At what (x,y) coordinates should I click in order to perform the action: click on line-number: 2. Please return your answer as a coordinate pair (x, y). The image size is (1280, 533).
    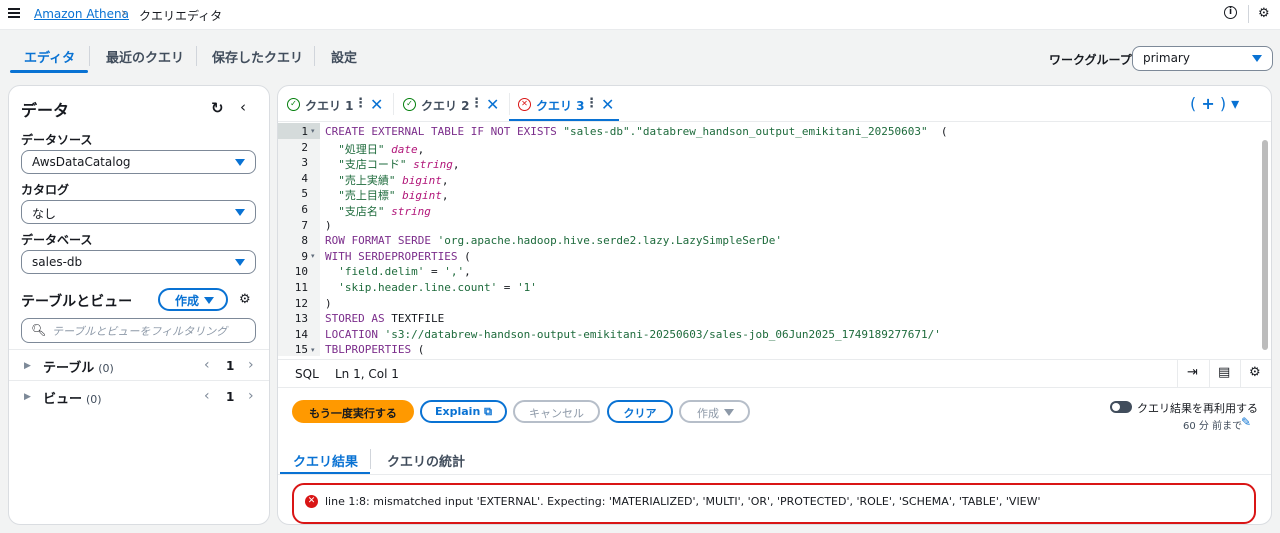
    Looking at the image, I should click on (304, 147).